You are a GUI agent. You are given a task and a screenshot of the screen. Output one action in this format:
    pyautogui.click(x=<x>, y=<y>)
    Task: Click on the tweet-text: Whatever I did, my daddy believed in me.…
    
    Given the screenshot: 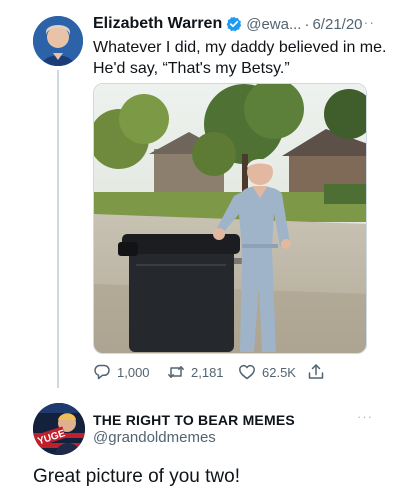 What is the action you would take?
    pyautogui.click(x=240, y=58)
    